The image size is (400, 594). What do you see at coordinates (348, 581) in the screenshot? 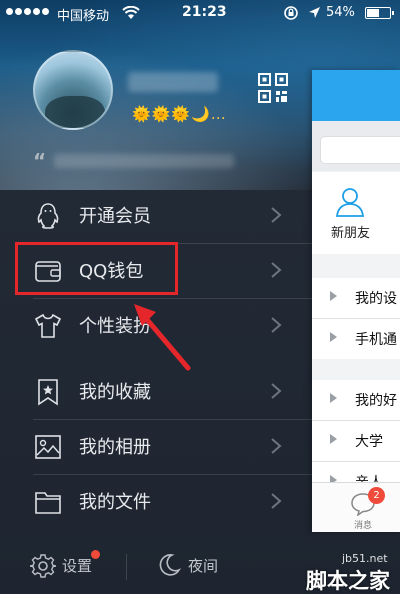
I see `watermark-name: 脚本之家` at bounding box center [348, 581].